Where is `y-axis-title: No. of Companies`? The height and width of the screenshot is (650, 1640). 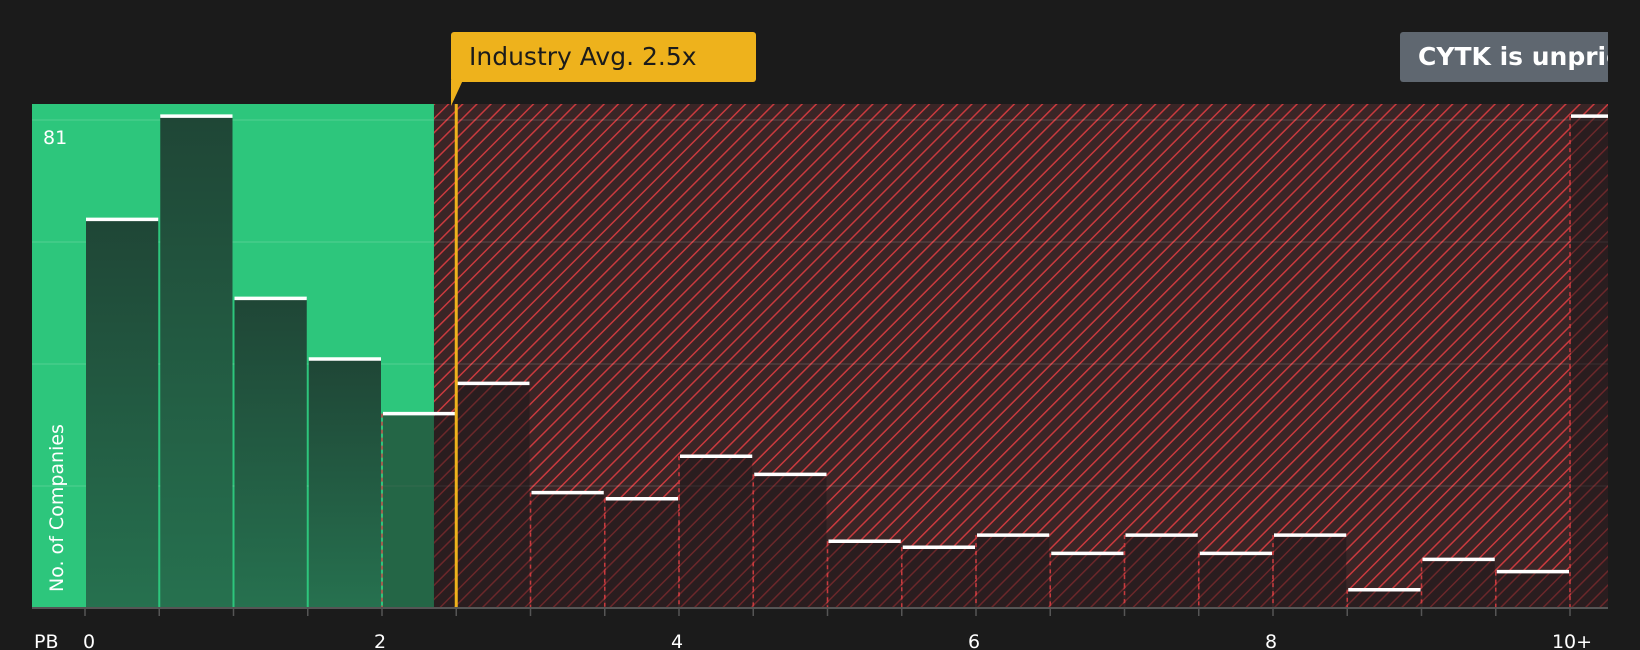 y-axis-title: No. of Companies is located at coordinates (57, 508).